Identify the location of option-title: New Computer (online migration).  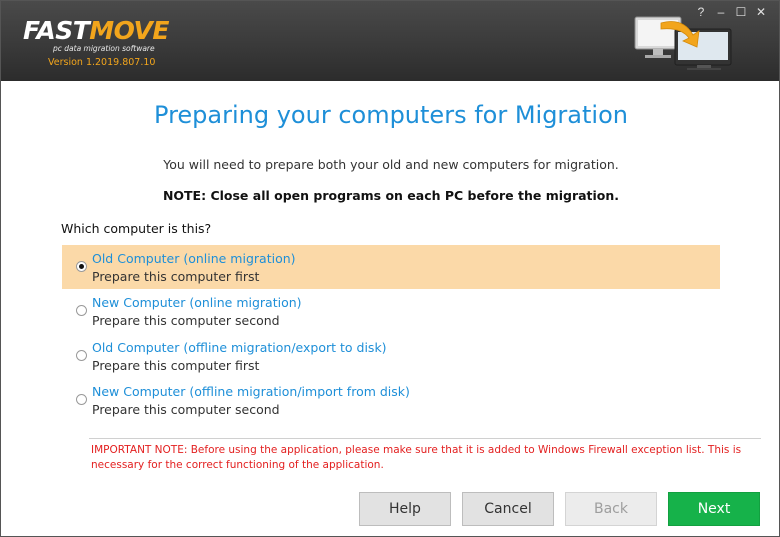
(197, 302).